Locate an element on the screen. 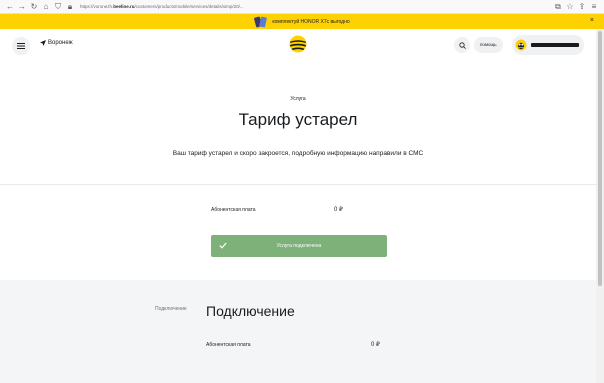 Image resolution: width=604 pixels, height=383 pixels. search-icon is located at coordinates (462, 45).